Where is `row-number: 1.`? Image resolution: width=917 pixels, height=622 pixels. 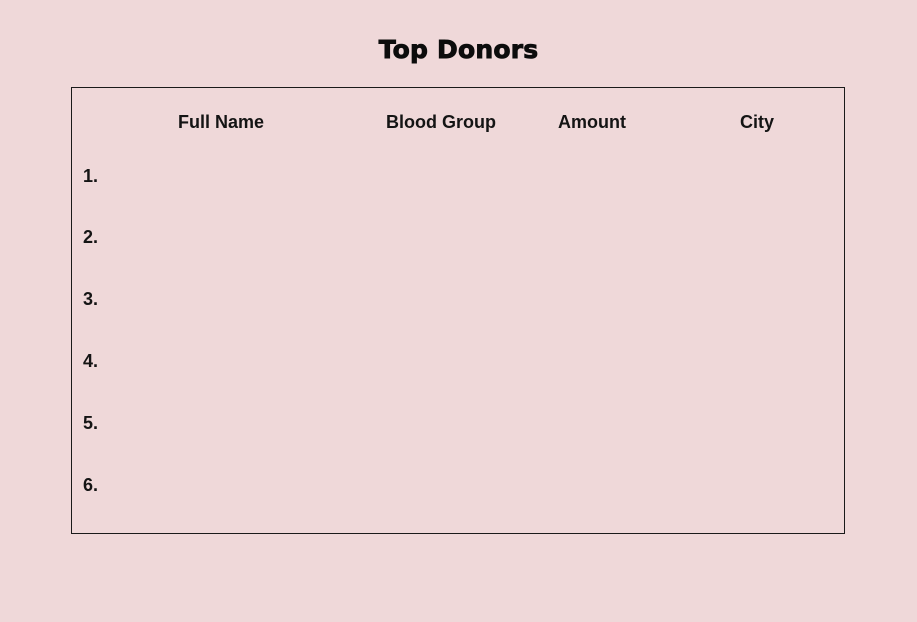 row-number: 1. is located at coordinates (91, 176).